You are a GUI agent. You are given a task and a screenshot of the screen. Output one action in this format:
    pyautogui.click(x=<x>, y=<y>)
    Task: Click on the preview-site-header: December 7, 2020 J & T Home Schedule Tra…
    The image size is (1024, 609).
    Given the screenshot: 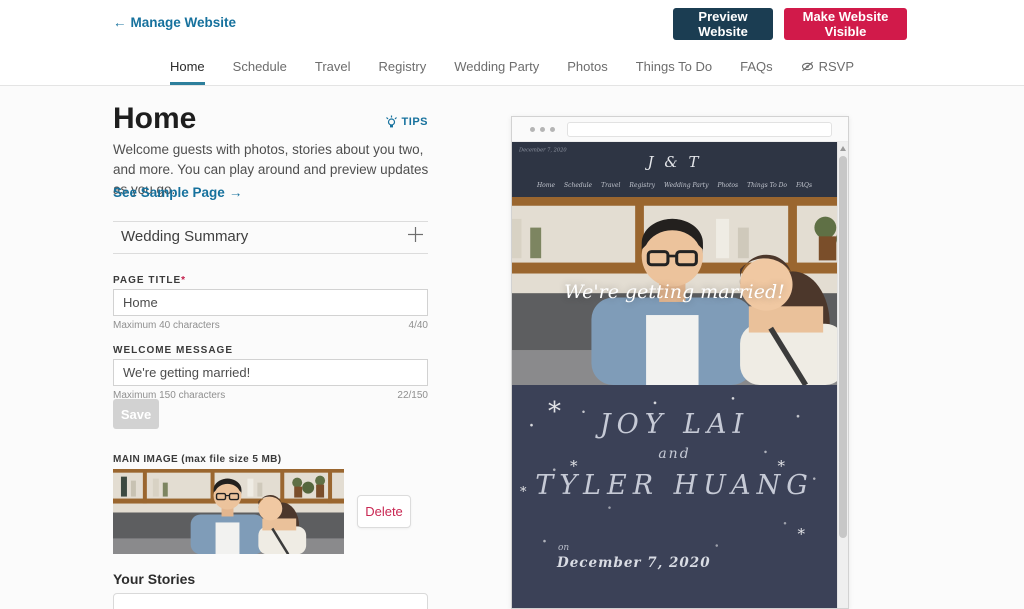 What is the action you would take?
    pyautogui.click(x=674, y=169)
    